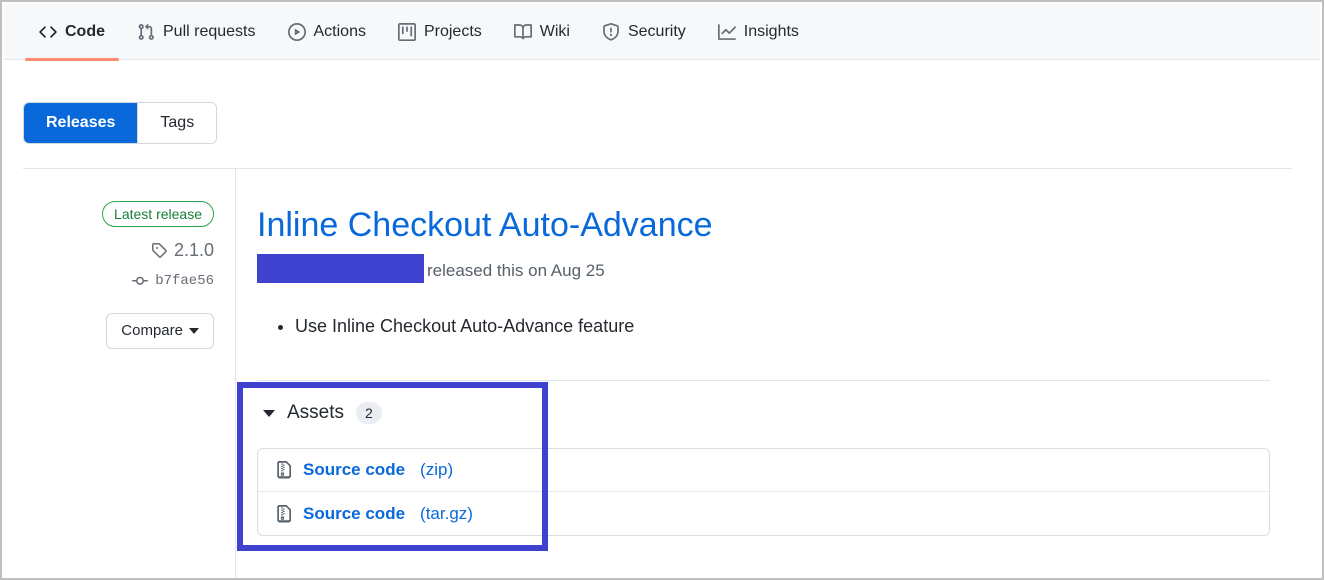 Image resolution: width=1324 pixels, height=580 pixels. What do you see at coordinates (72, 59) in the screenshot?
I see `active-tab-underline` at bounding box center [72, 59].